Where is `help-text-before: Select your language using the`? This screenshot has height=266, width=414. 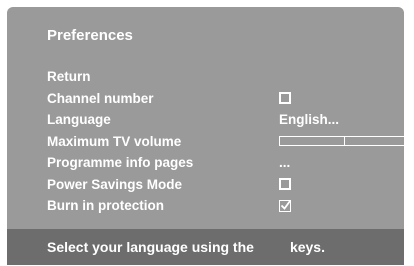 help-text-before: Select your language using the is located at coordinates (150, 247).